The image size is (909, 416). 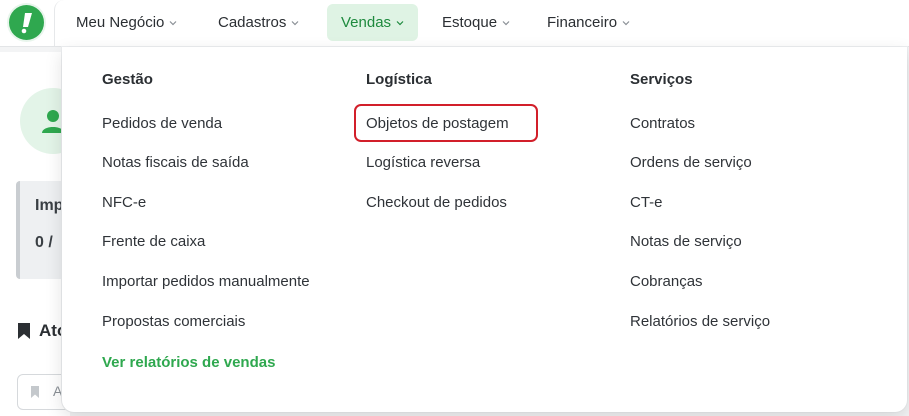 I want to click on logo-mark-icon, so click(x=26, y=22).